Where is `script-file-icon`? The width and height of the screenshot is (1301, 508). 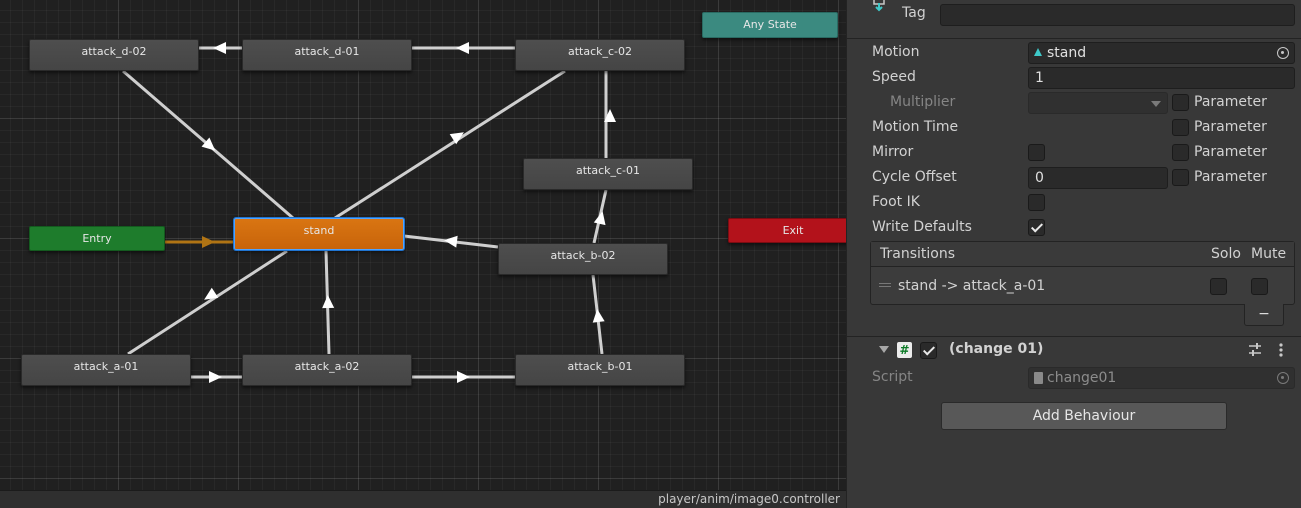 script-file-icon is located at coordinates (1038, 378).